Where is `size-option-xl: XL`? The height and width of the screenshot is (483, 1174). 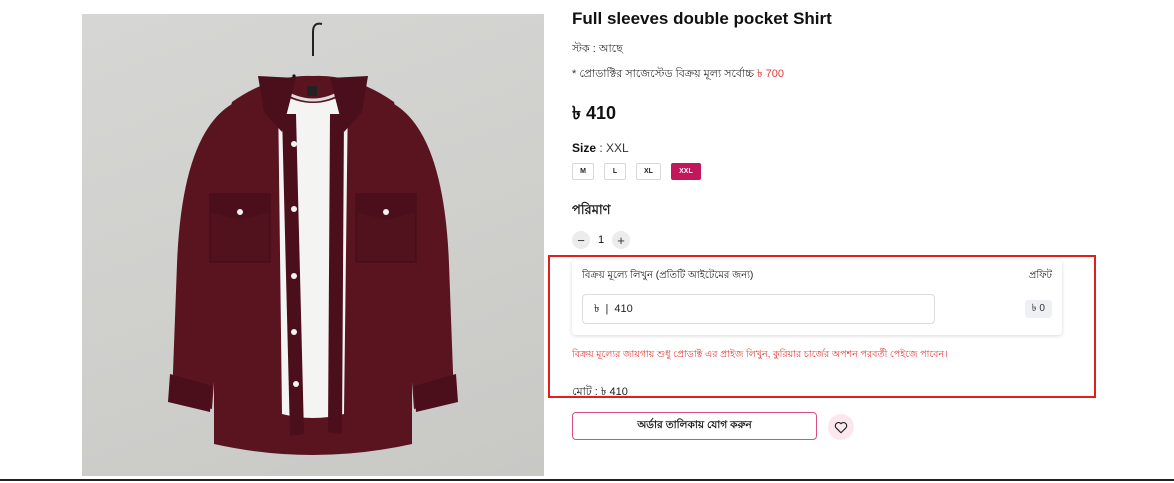
size-option-xl: XL is located at coordinates (648, 171).